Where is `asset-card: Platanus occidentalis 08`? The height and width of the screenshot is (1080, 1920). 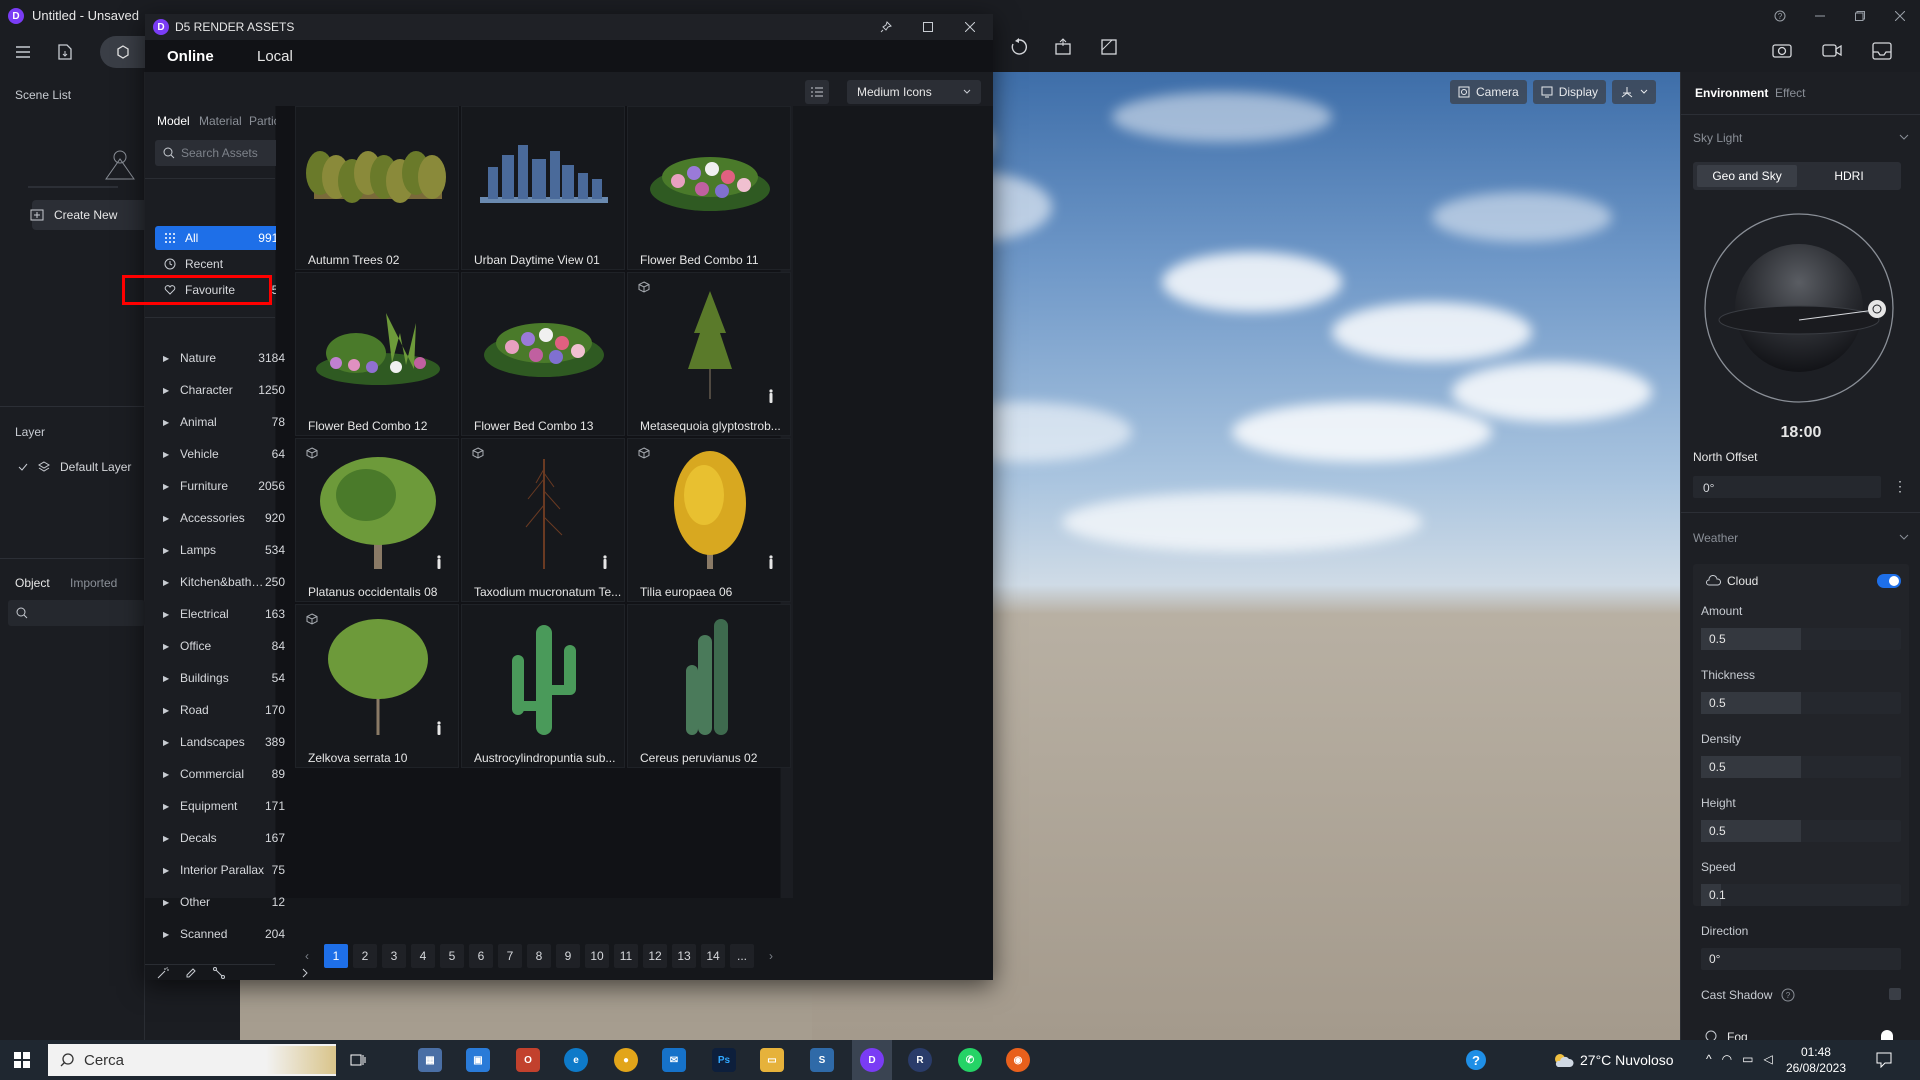 asset-card: Platanus occidentalis 08 is located at coordinates (377, 520).